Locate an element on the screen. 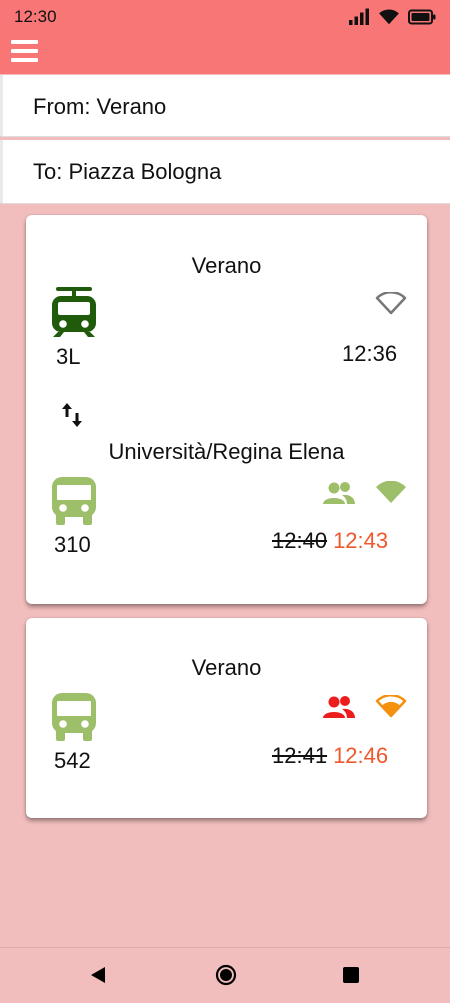  line-number: 3L is located at coordinates (68, 356).